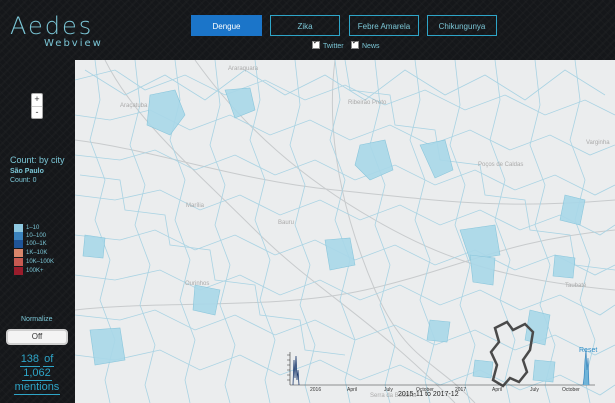 This screenshot has height=403, width=615. I want to click on tab-chikungunya: Chikungunya, so click(462, 25).